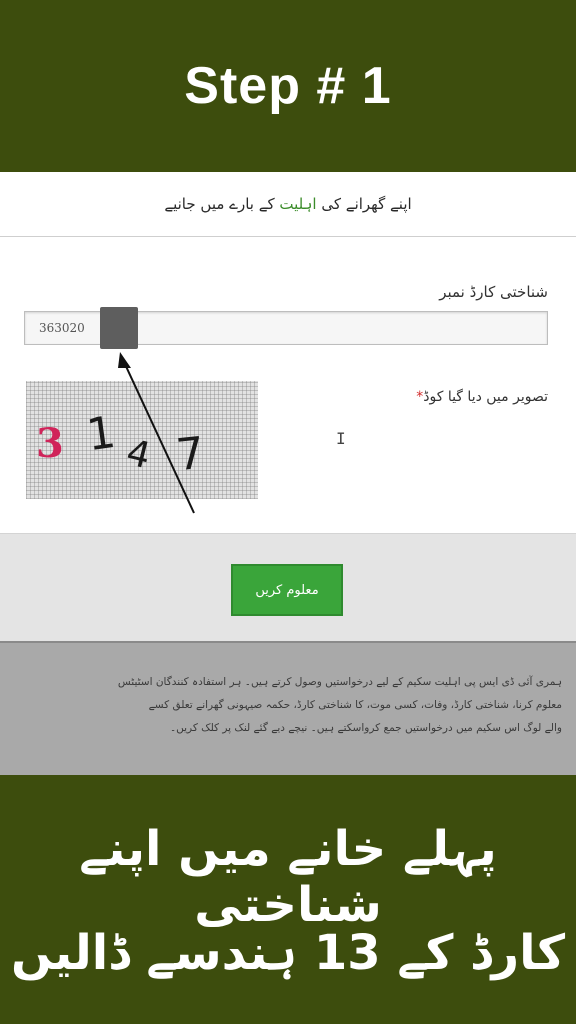 The height and width of the screenshot is (1024, 576). I want to click on captcha-digit-1: 3, so click(50, 443).